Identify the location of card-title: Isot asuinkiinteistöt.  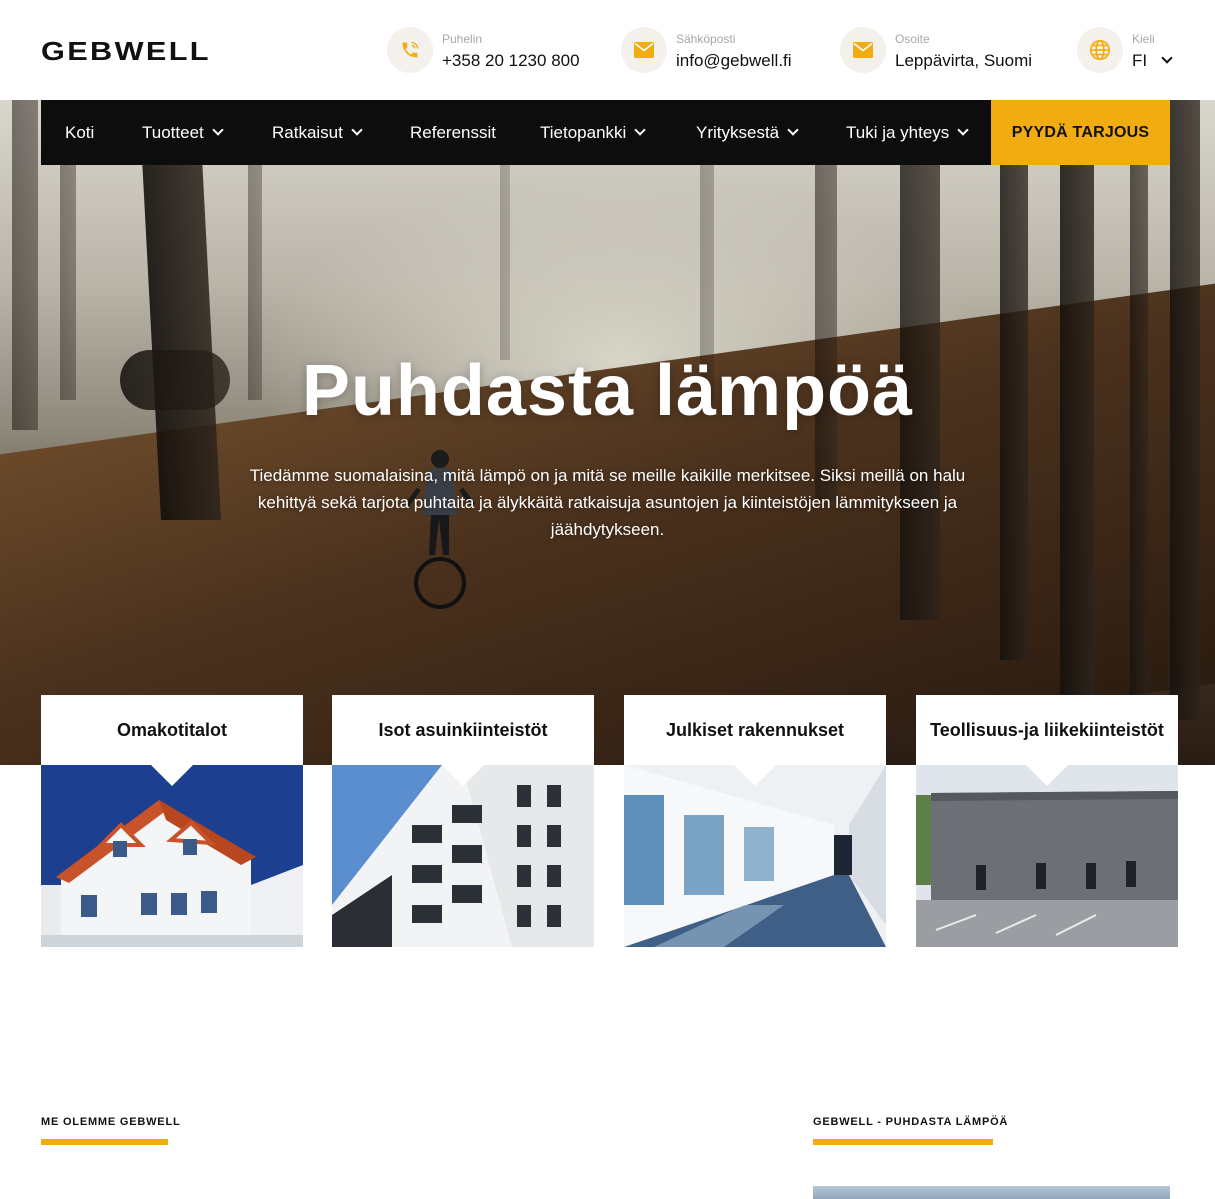
(463, 730).